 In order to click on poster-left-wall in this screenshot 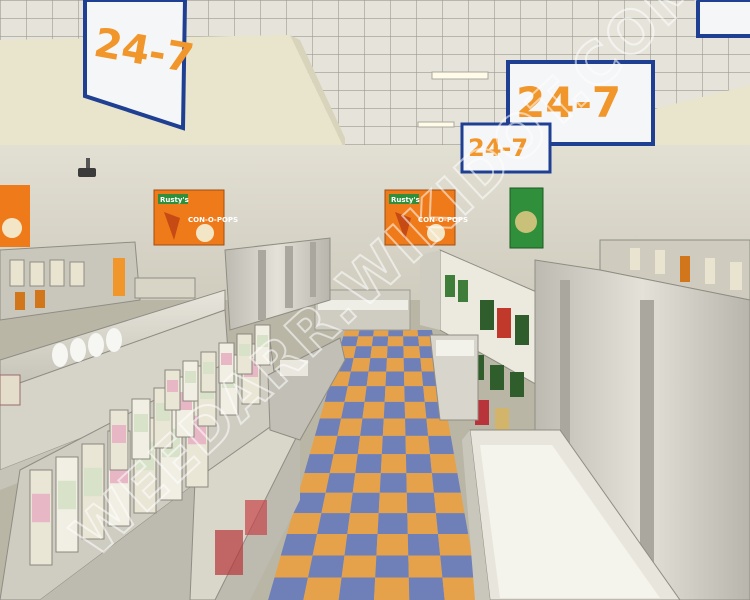, I will do `click(15, 216)`.